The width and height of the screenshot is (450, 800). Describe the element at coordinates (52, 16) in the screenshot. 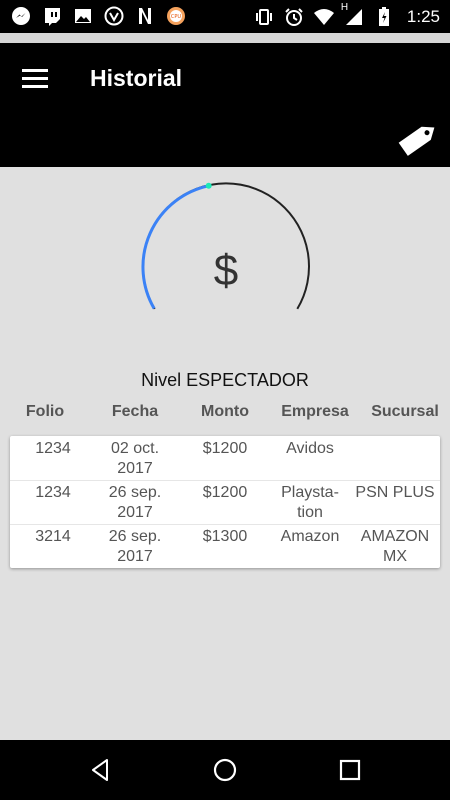

I see `twitch-icon` at that location.